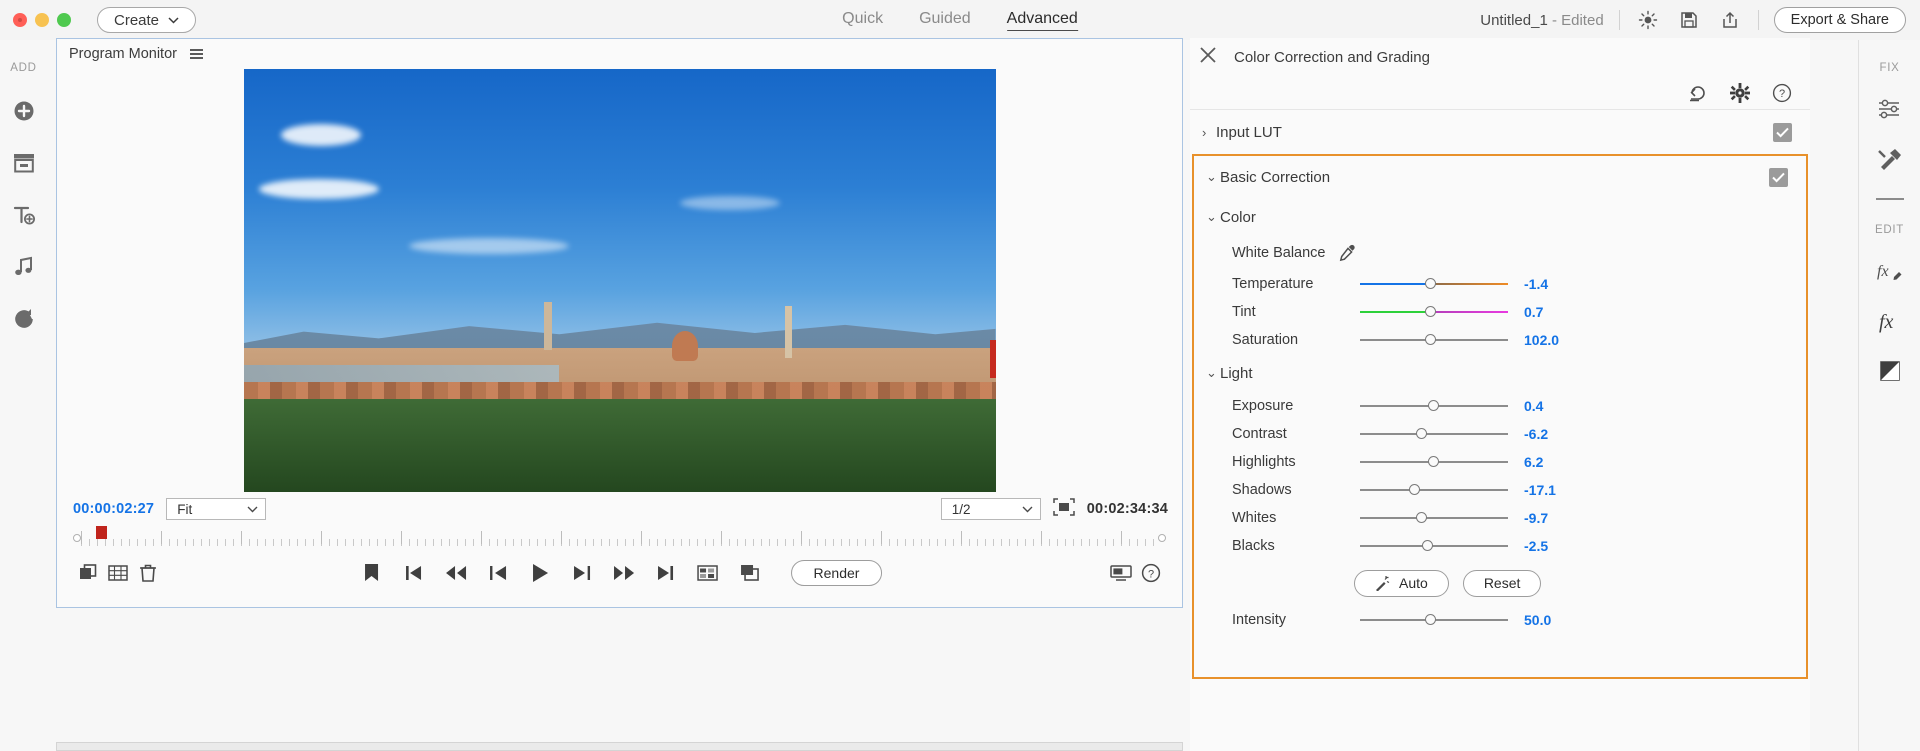  Describe the element at coordinates (414, 573) in the screenshot. I see `go-to-start-button` at that location.